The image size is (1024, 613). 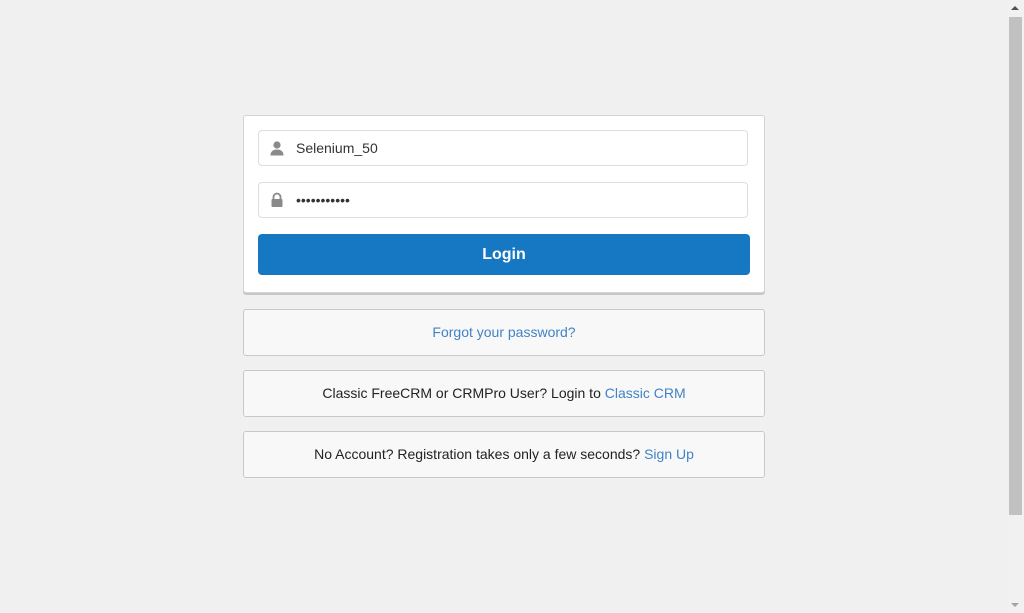 What do you see at coordinates (1015, 8) in the screenshot?
I see `scroll-up-arrow-icon` at bounding box center [1015, 8].